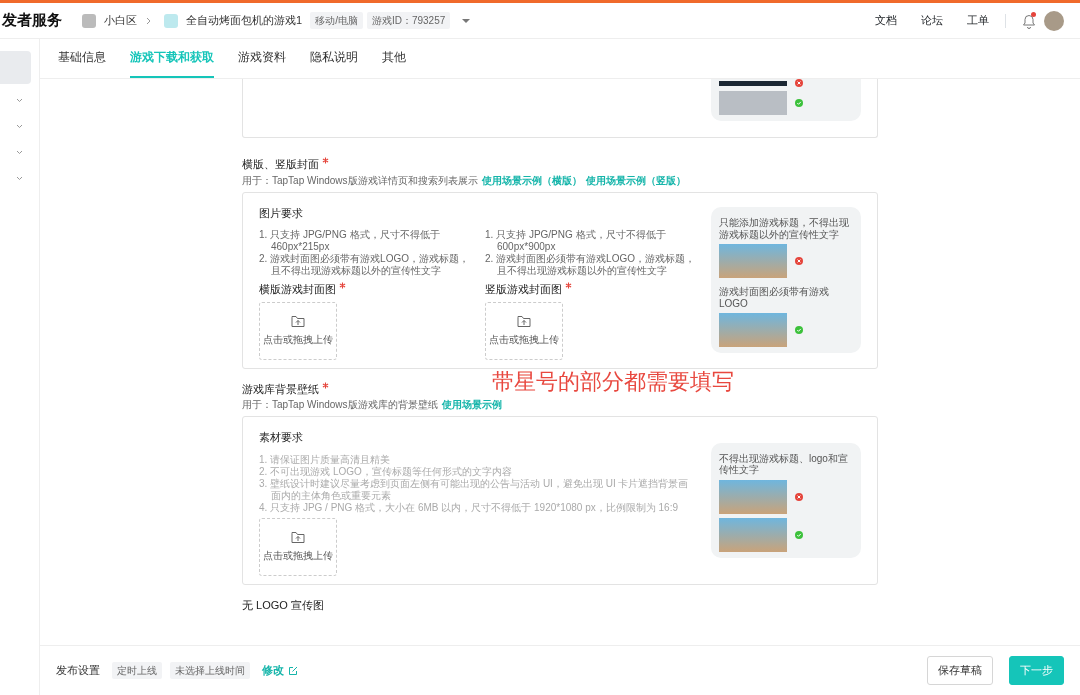 Image resolution: width=1080 pixels, height=695 pixels. Describe the element at coordinates (360, 180) in the screenshot. I see `section-description: 用于：TapTap Windows版游戏详情页和搜索列表展示` at that location.